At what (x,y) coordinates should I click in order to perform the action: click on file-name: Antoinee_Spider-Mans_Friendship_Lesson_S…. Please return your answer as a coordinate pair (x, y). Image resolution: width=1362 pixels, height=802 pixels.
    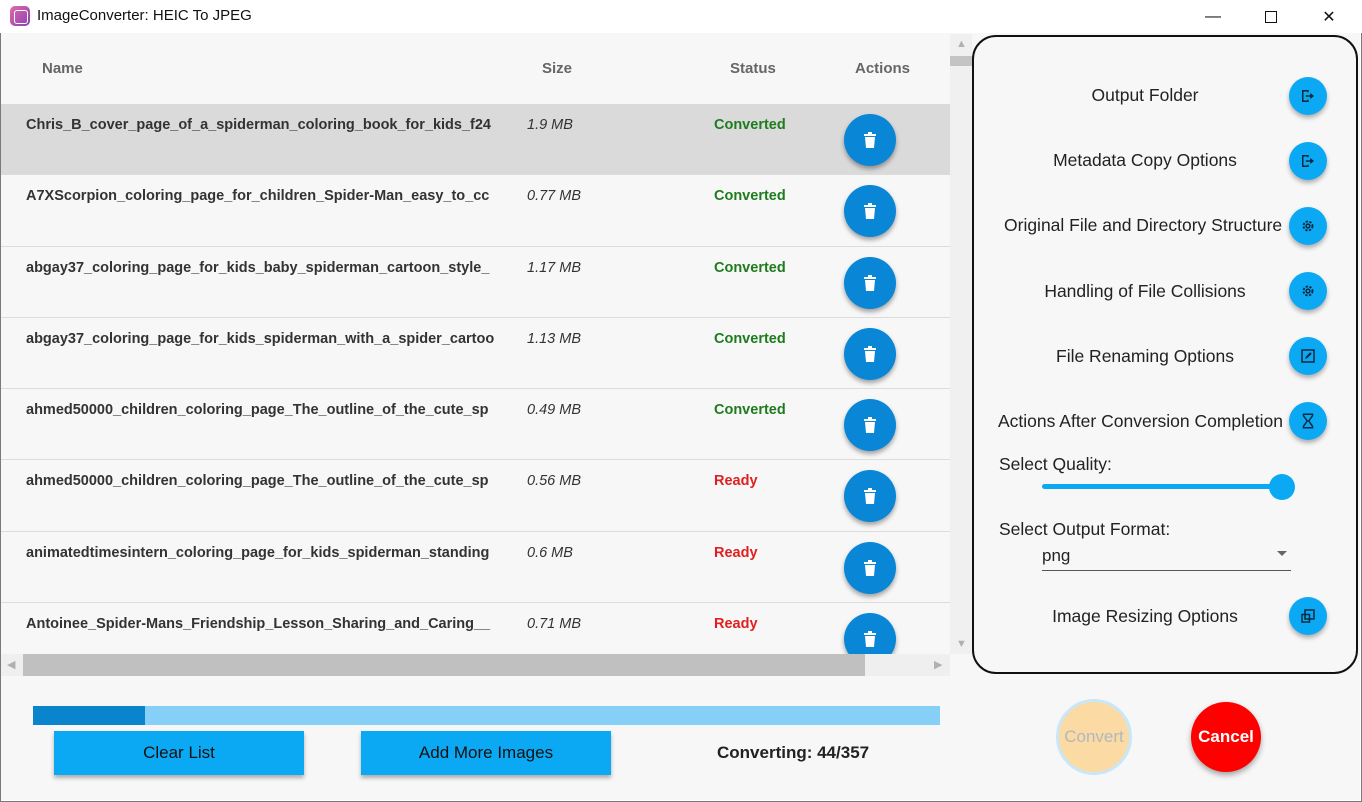
    Looking at the image, I should click on (258, 624).